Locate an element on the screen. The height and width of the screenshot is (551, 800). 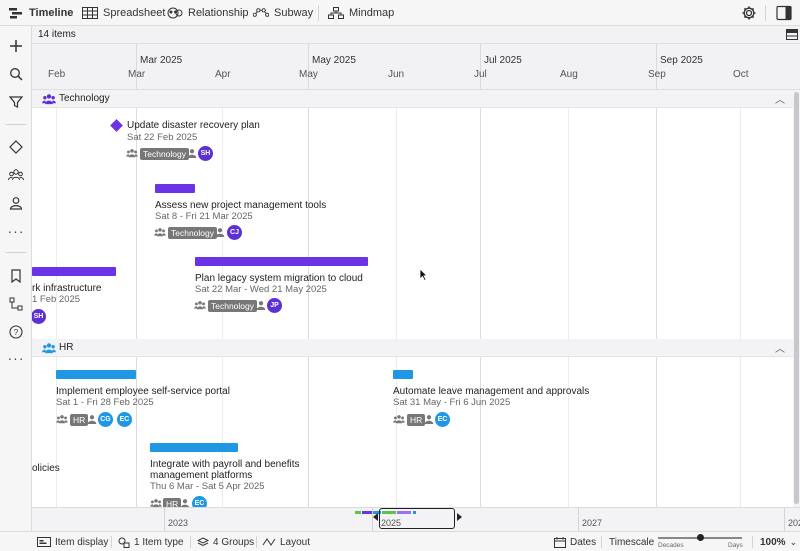
dates-button: Dates is located at coordinates (575, 541).